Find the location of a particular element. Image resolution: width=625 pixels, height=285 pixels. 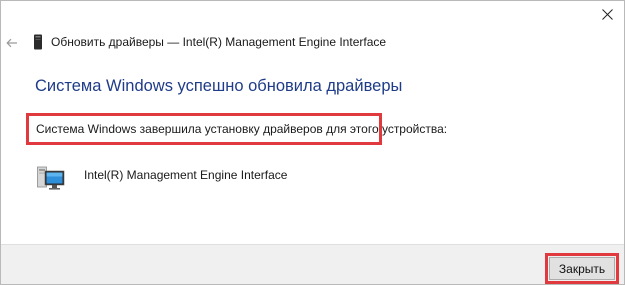

computer-device-icon is located at coordinates (51, 178).